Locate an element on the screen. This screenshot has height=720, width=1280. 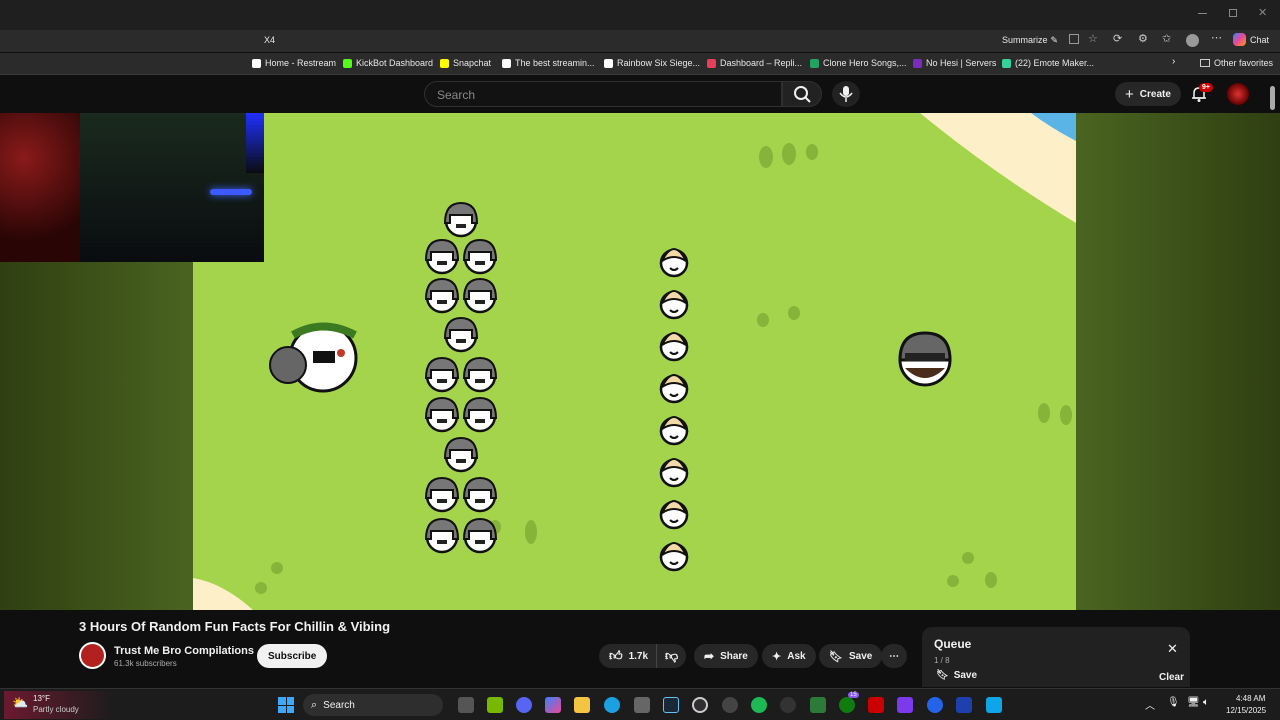
favorite-star-icon: ☆ is located at coordinates (1093, 38).